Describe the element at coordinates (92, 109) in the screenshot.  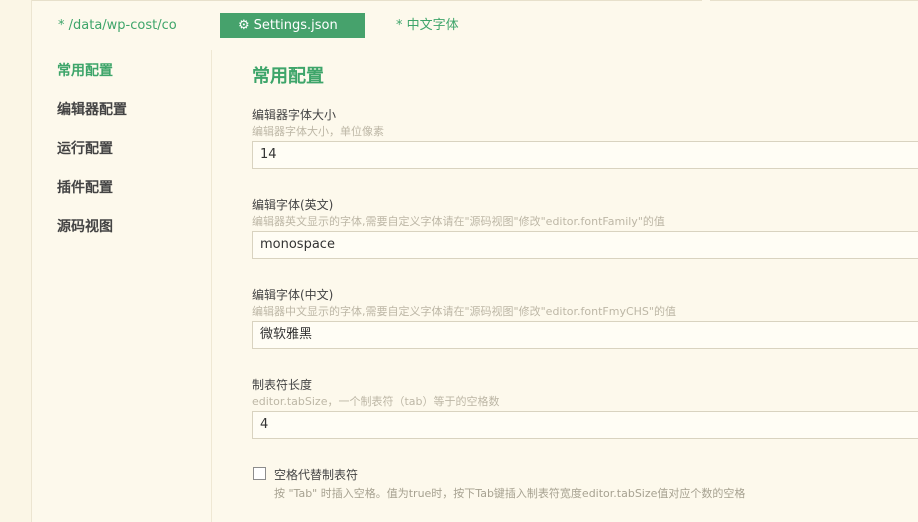
I see `sidebar-item-editor: 编辑器配置` at that location.